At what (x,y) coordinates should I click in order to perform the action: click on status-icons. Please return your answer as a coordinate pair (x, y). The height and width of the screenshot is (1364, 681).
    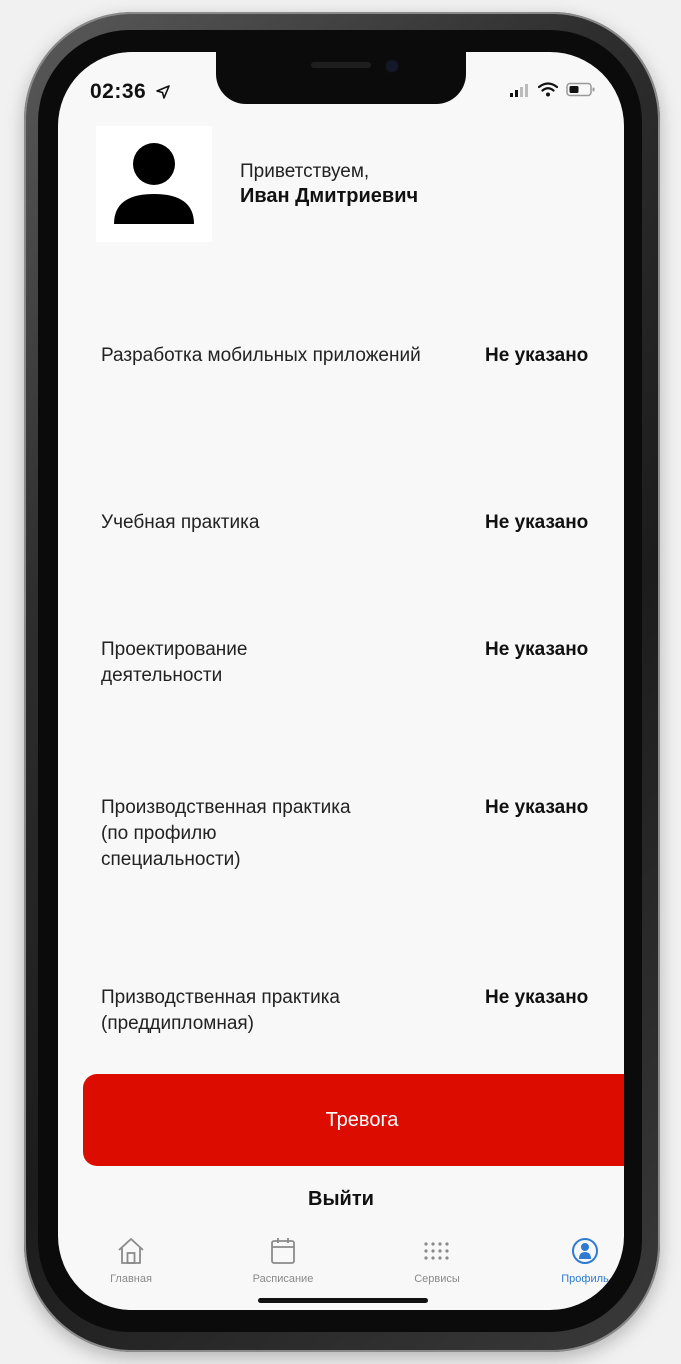
    Looking at the image, I should click on (553, 89).